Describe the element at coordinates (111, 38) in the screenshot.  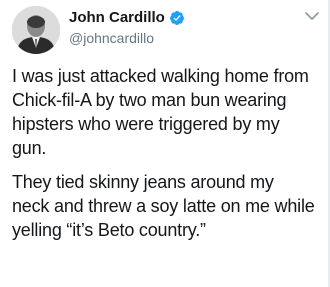
I see `author-handle: @johncardillo` at that location.